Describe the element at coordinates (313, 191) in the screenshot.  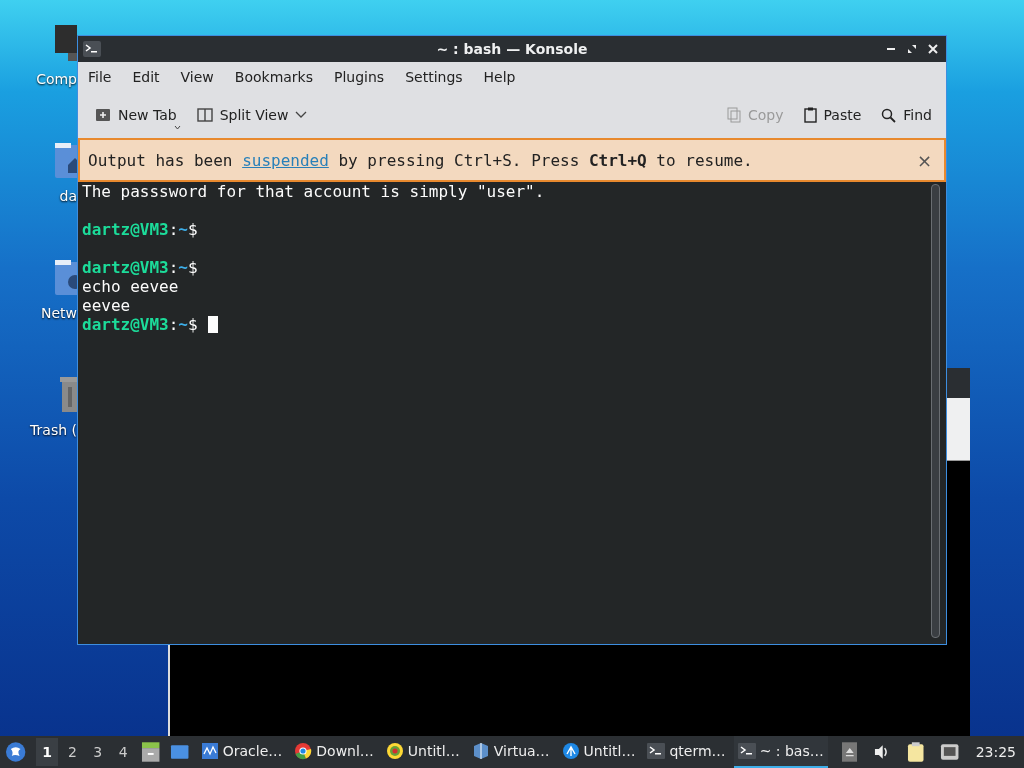
I see `terminal-output: The passsword for that account is simply "user".` at that location.